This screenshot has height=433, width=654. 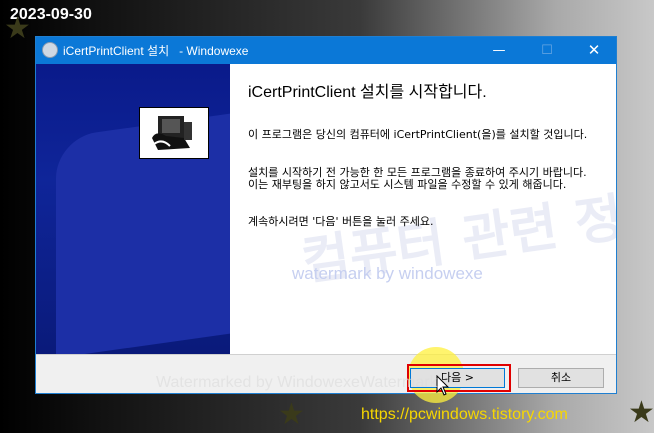 What do you see at coordinates (326, 354) in the screenshot?
I see `divider` at bounding box center [326, 354].